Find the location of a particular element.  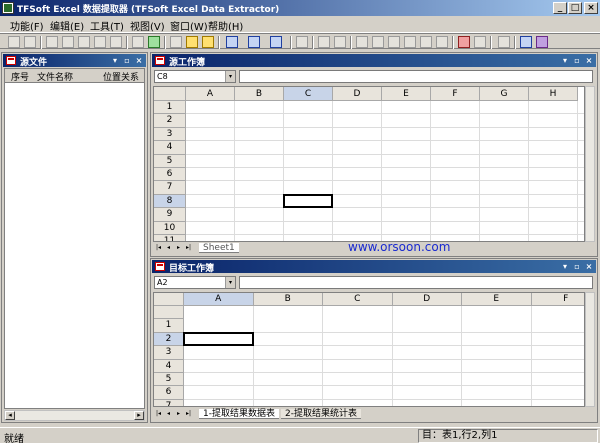

align-top-icon is located at coordinates (100, 42).